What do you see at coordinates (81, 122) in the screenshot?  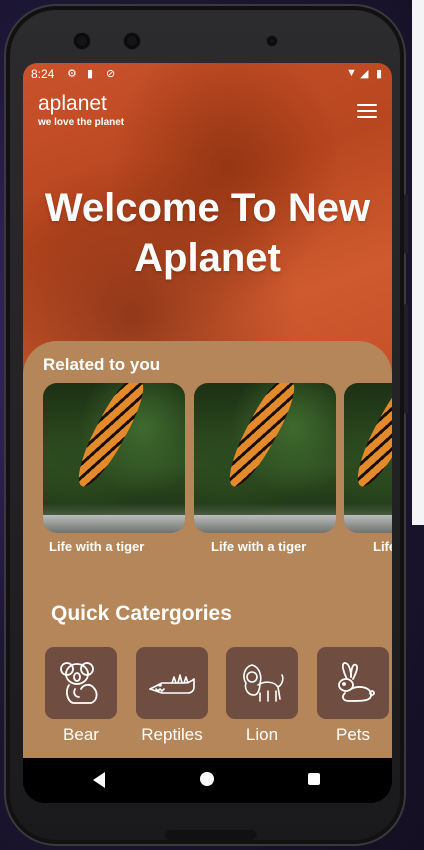 I see `app-subtitle: we love the planet` at bounding box center [81, 122].